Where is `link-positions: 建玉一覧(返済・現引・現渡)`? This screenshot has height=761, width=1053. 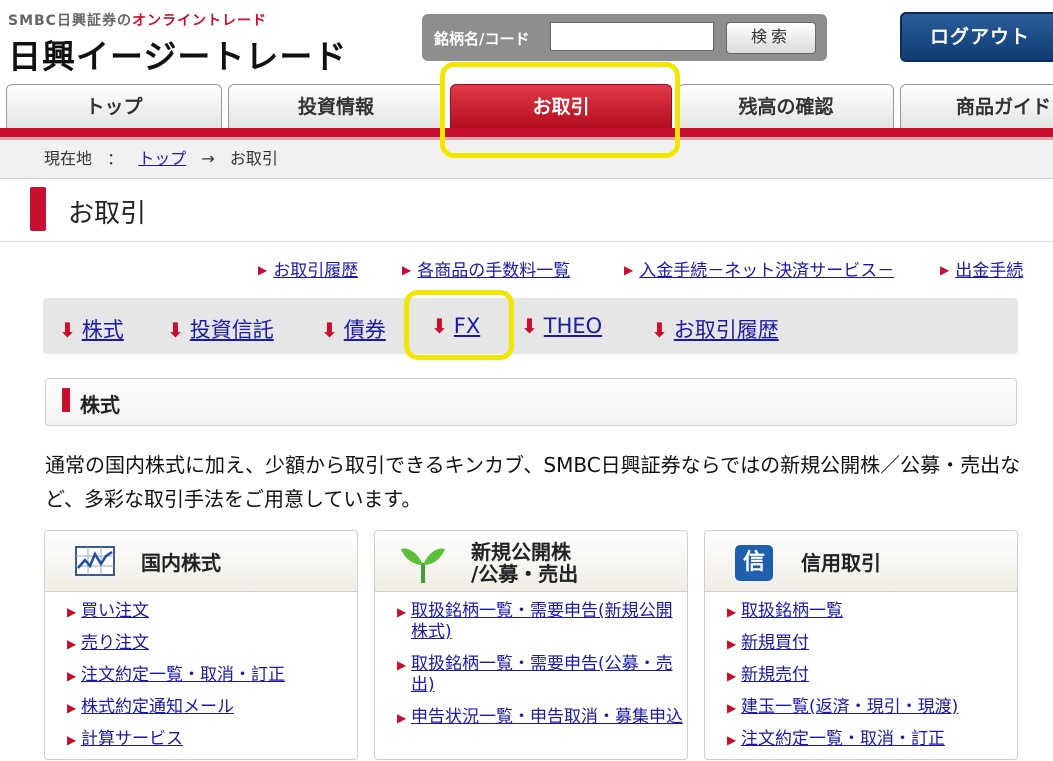
link-positions: 建玉一覧(返済・現引・現渡) is located at coordinates (849, 707).